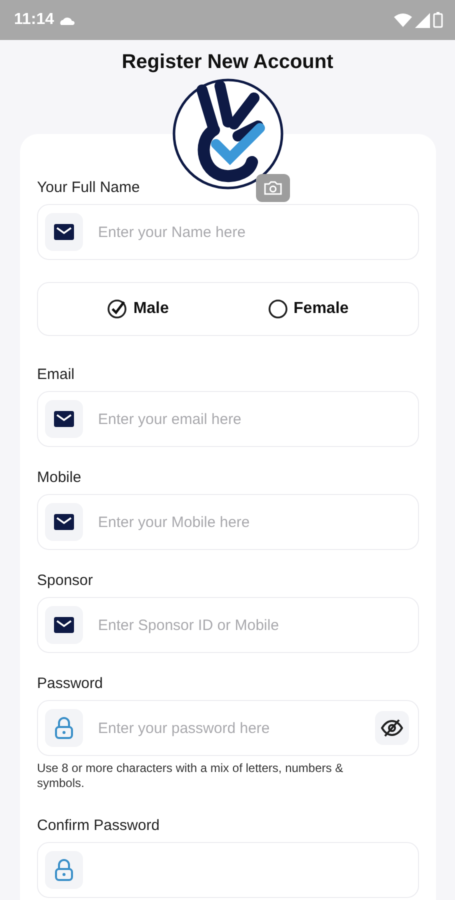 This screenshot has height=900, width=455. Describe the element at coordinates (422, 20) in the screenshot. I see `signal-icon` at that location.